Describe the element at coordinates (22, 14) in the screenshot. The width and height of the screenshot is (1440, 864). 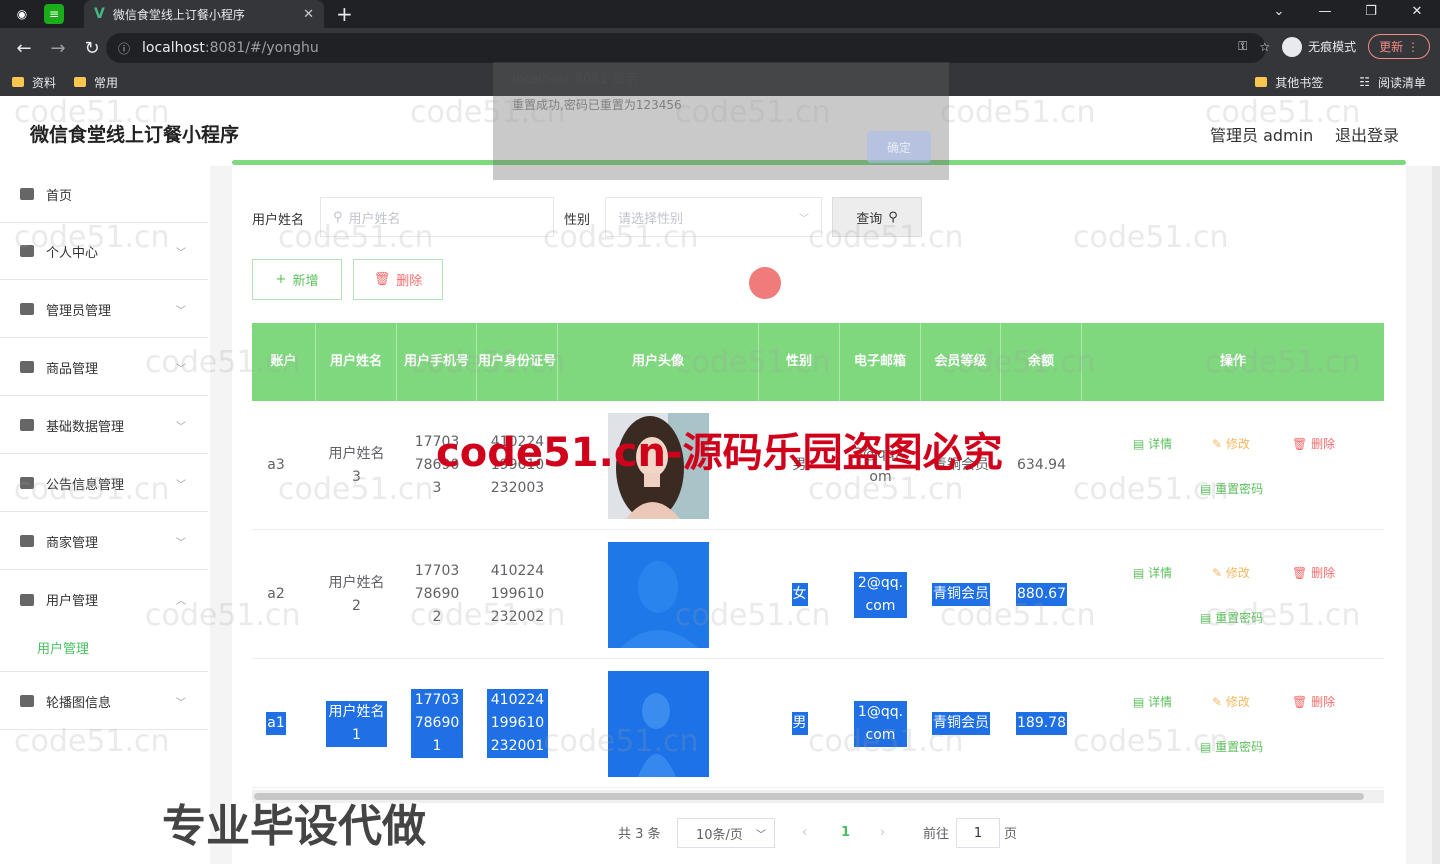
I see `browser-menu-icon: ◉` at that location.